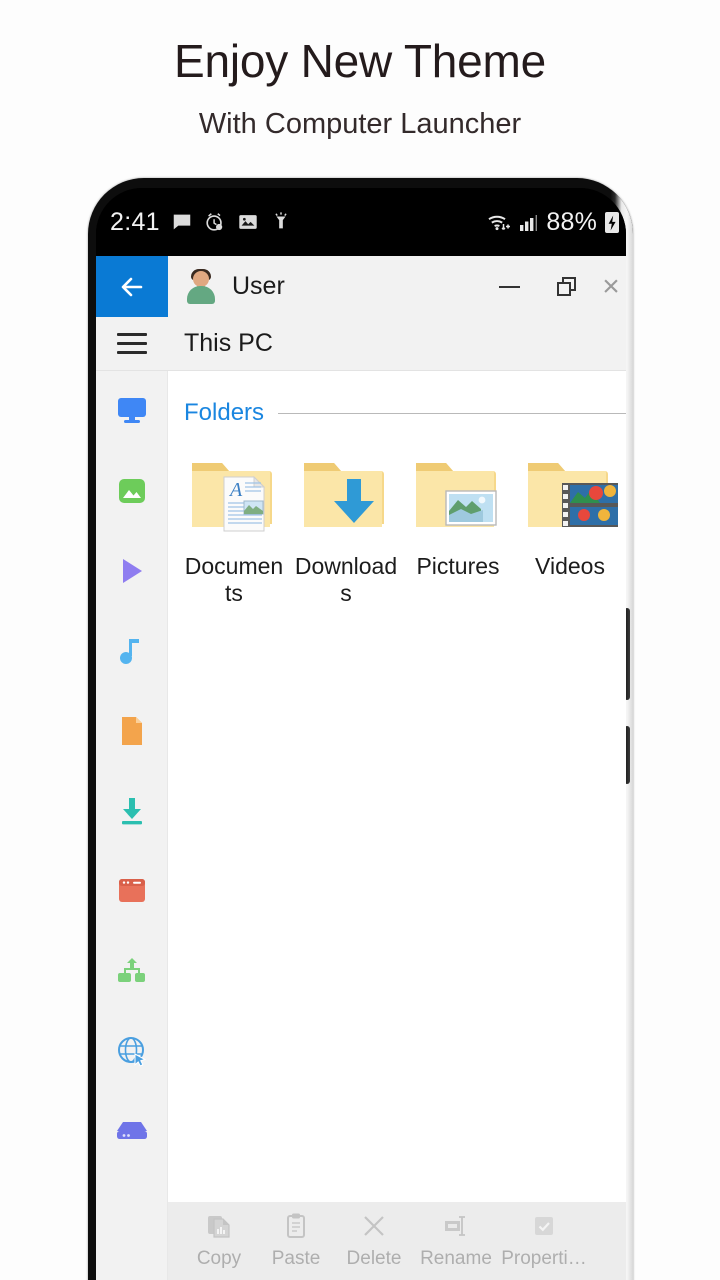  Describe the element at coordinates (174, 1240) in the screenshot. I see `toolbar-button-cut: Cut` at that location.